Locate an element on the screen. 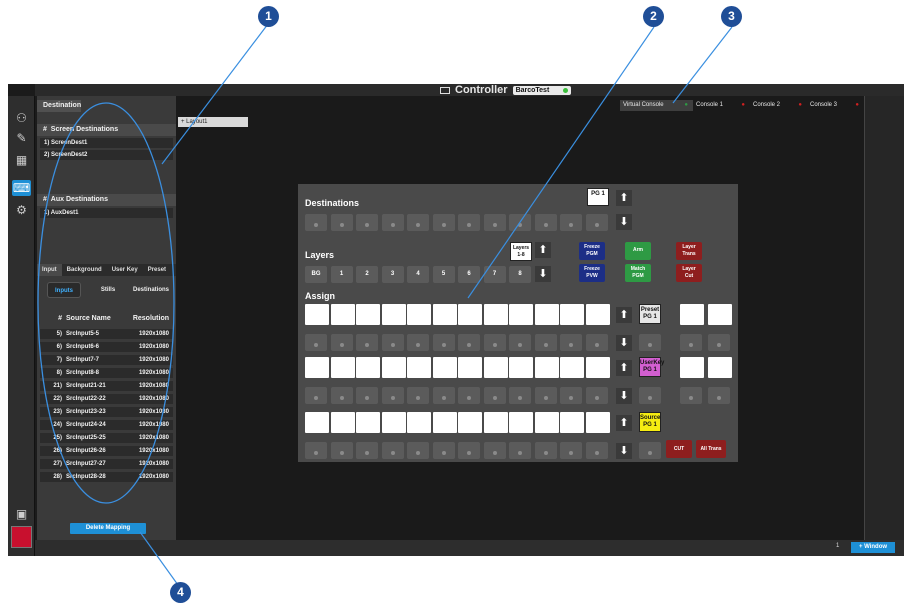 This screenshot has width=904, height=603. callout-badge-2: 2 is located at coordinates (653, 16).